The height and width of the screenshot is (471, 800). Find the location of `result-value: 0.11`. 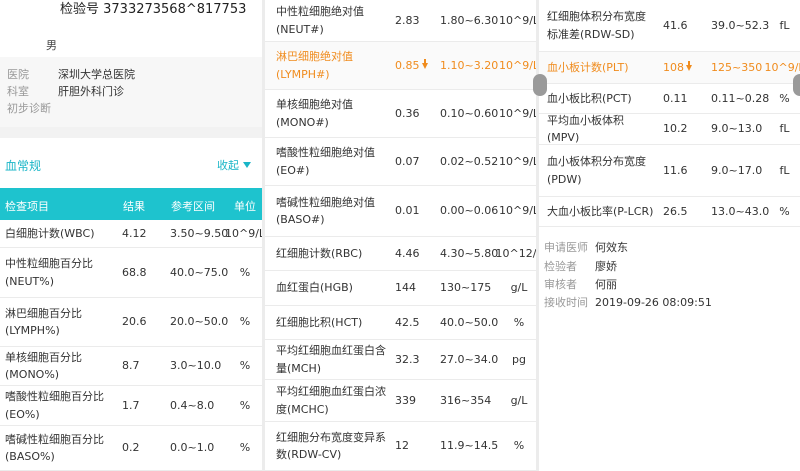

result-value: 0.11 is located at coordinates (675, 98).